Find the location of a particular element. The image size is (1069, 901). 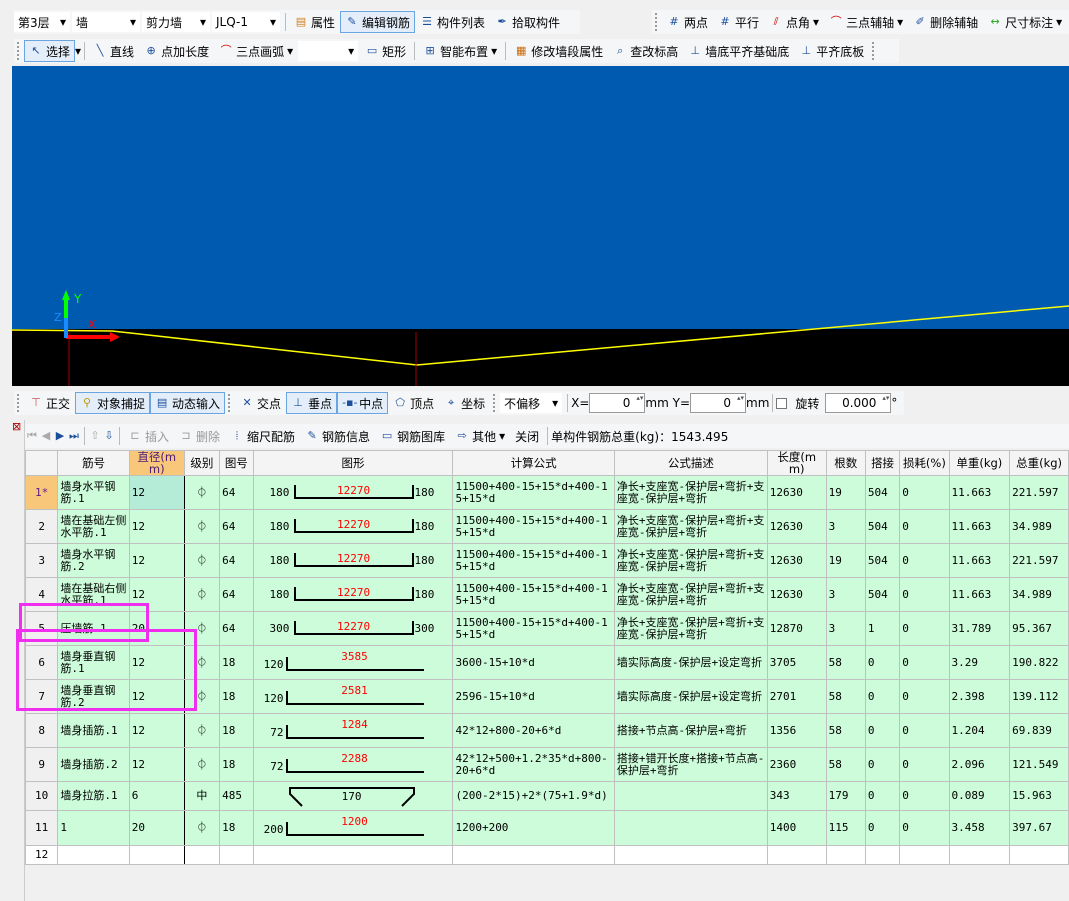

cell-unit-weight: 11.663 is located at coordinates (979, 560).